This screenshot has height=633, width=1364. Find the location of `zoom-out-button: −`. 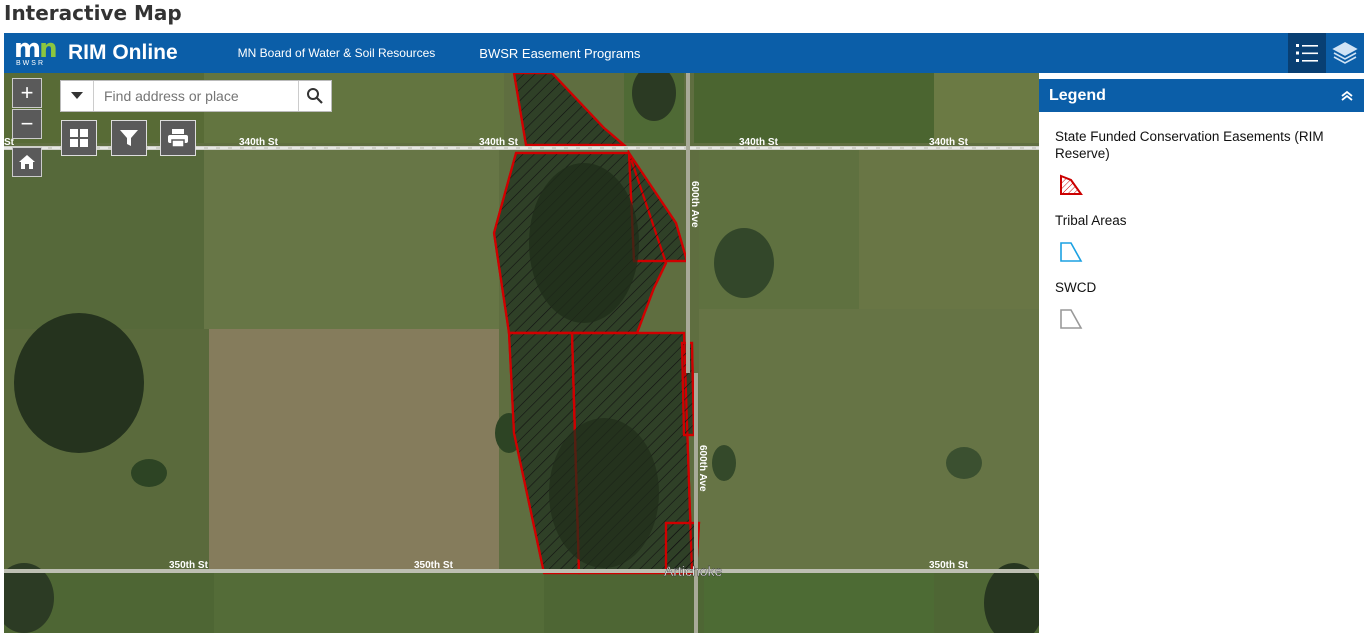

zoom-out-button: − is located at coordinates (27, 124).